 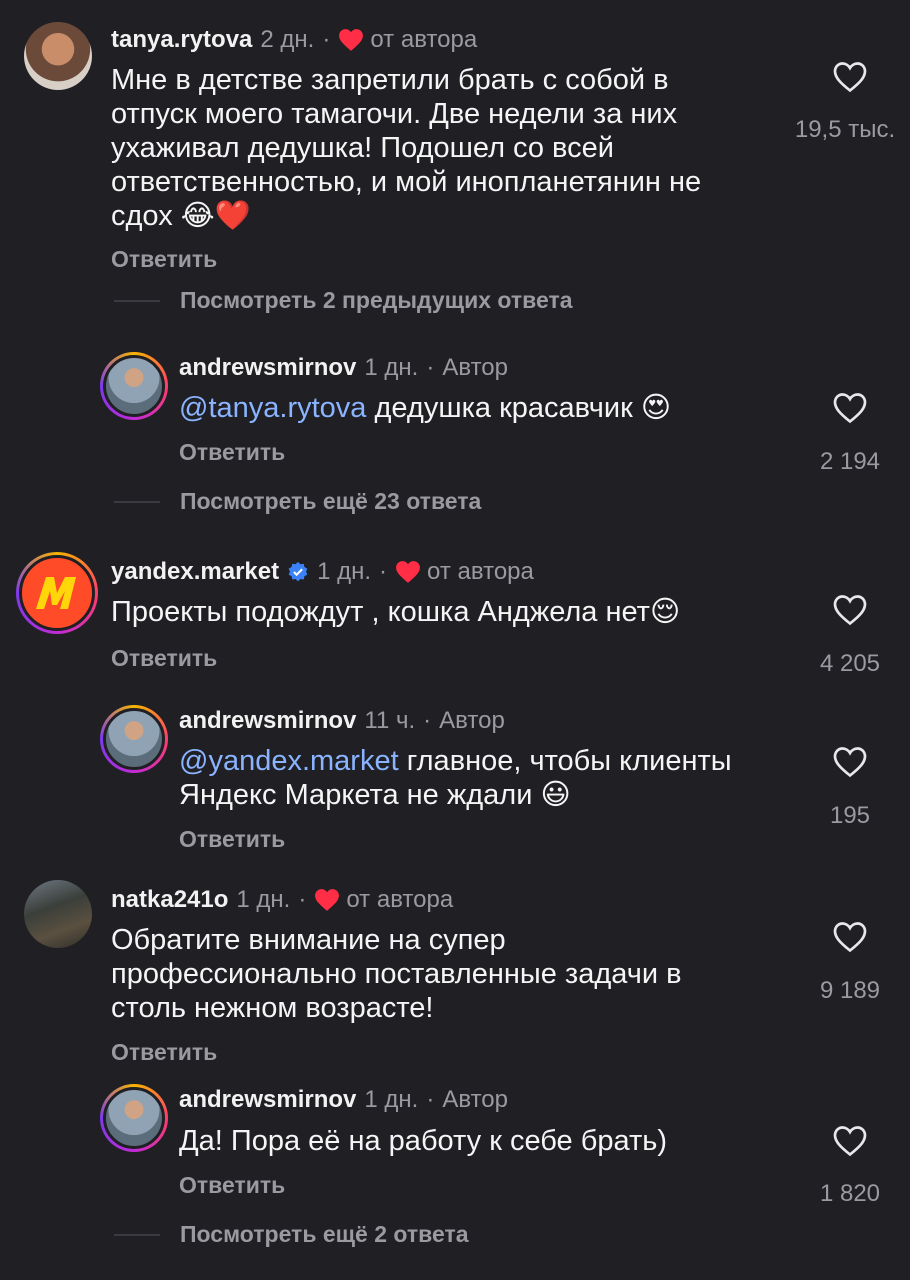 I want to click on view-replies-button: Посмотреть ещё 2 ответа, so click(x=291, y=1234).